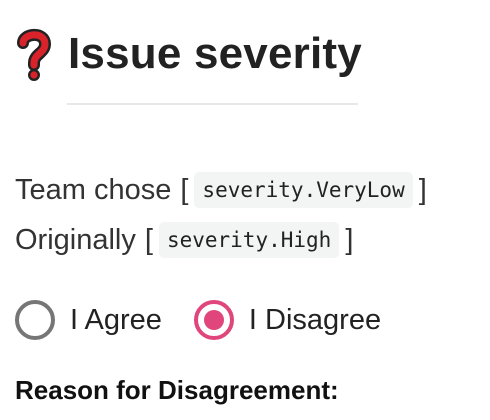 This screenshot has height=420, width=490. What do you see at coordinates (35, 320) in the screenshot?
I see `agree-radio` at bounding box center [35, 320].